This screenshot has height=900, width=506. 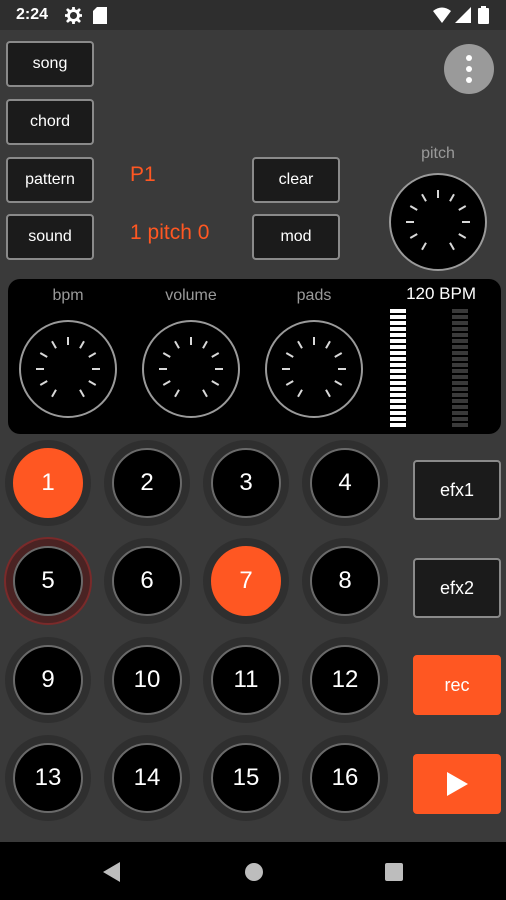 I want to click on pad-3: 3, so click(x=246, y=483).